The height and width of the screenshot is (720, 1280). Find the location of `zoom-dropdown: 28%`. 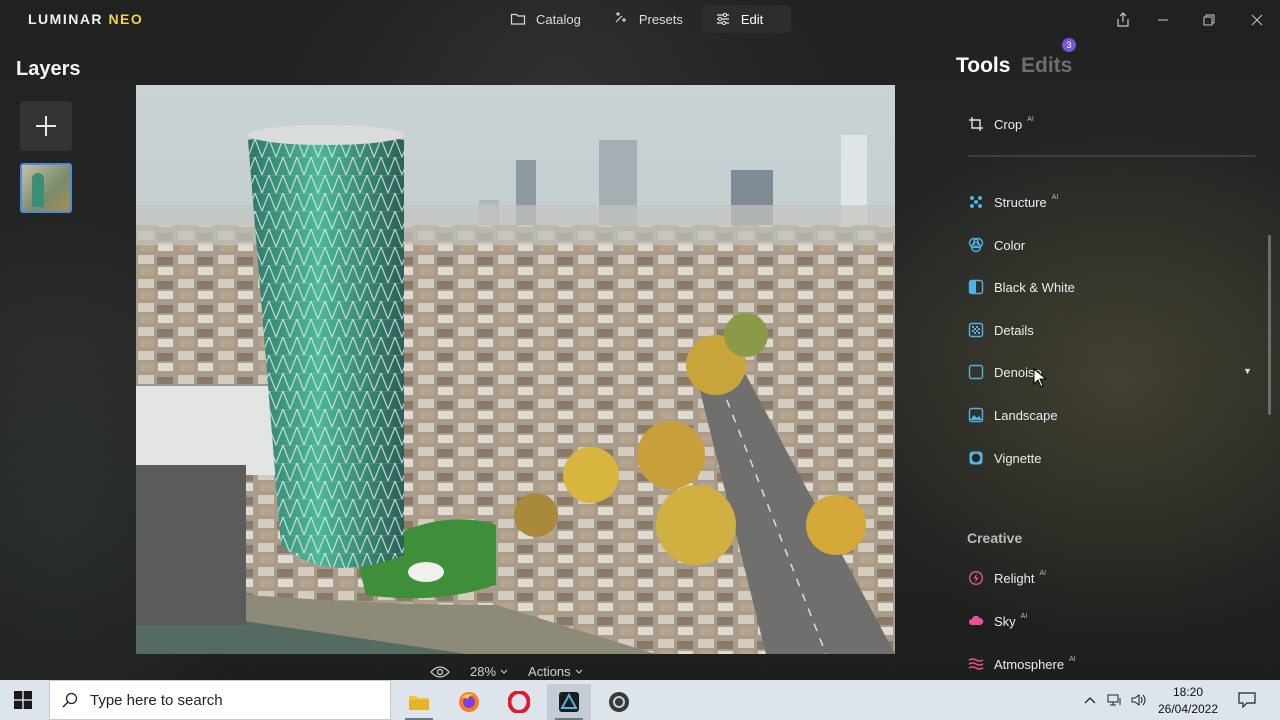

zoom-dropdown: 28% is located at coordinates (489, 671).